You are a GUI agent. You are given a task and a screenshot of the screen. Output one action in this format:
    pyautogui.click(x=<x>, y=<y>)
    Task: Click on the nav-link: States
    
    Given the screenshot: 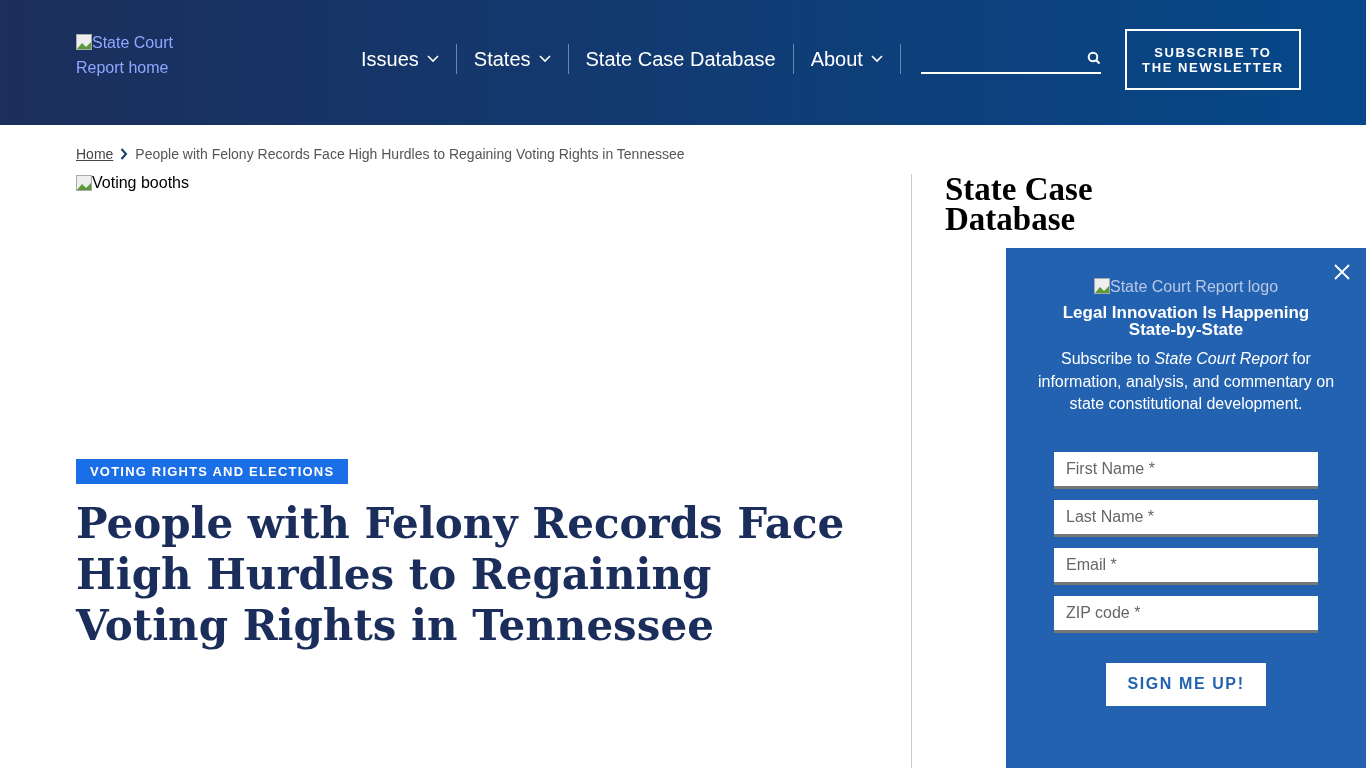 What is the action you would take?
    pyautogui.click(x=512, y=59)
    